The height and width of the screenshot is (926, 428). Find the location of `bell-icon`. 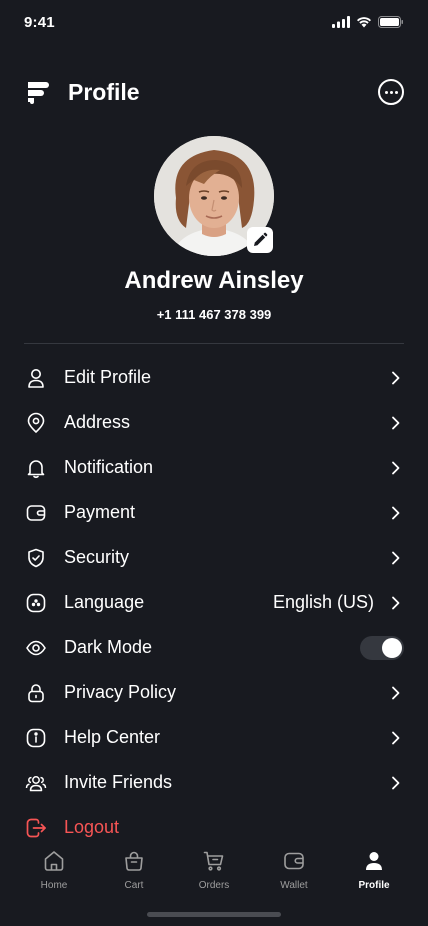

bell-icon is located at coordinates (36, 468).